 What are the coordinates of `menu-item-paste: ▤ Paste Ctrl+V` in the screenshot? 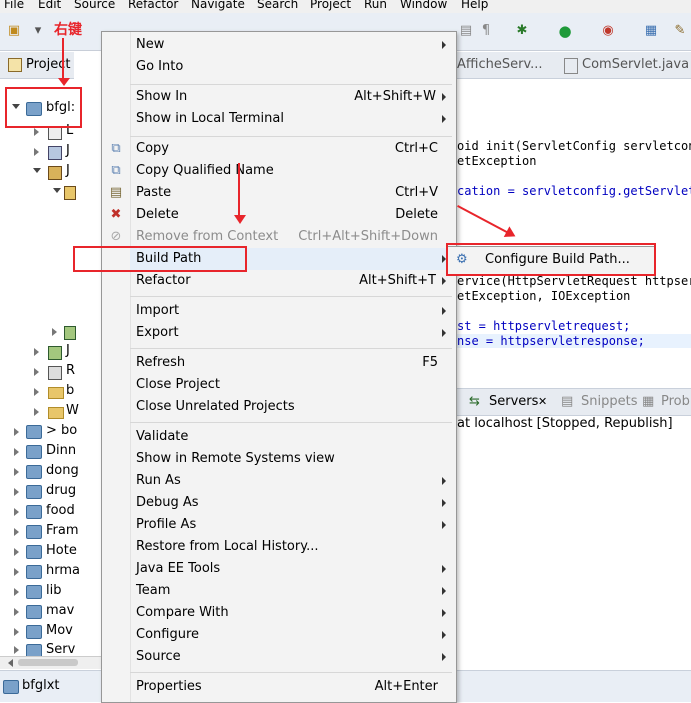 It's located at (283, 193).